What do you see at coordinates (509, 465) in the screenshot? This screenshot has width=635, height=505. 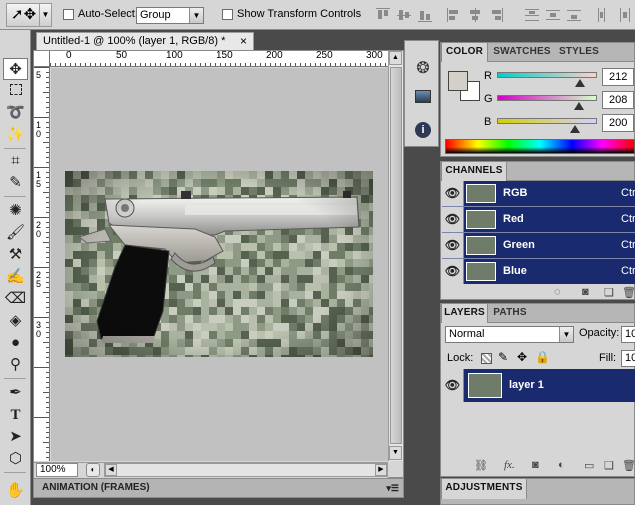 I see `layer-style-icon: fx.` at bounding box center [509, 465].